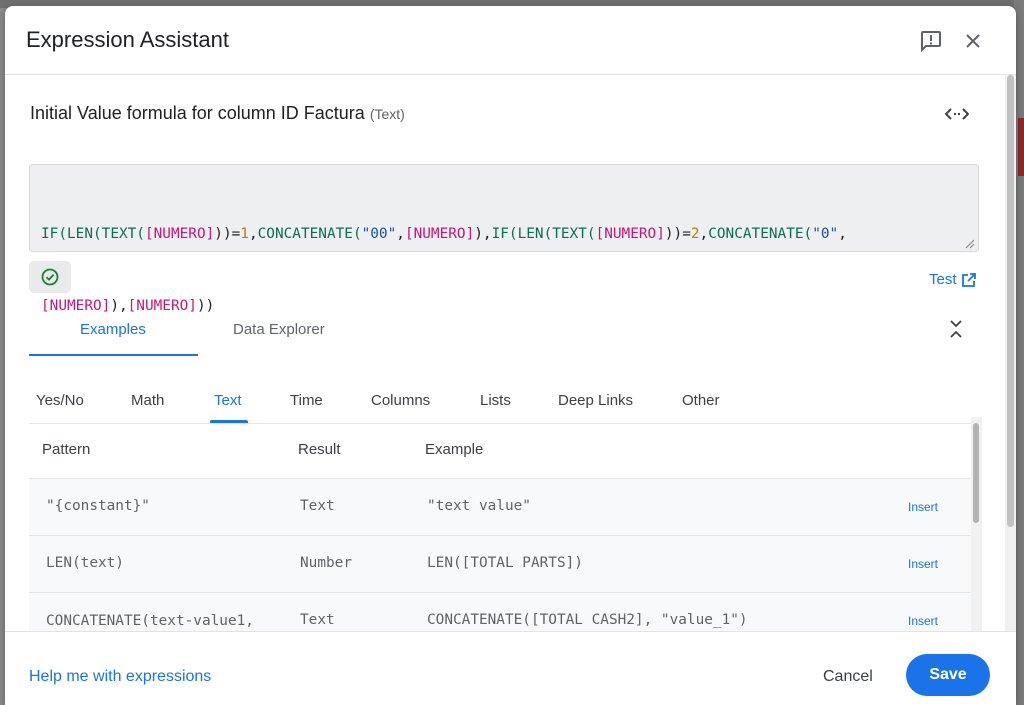 The image size is (1024, 705). Describe the element at coordinates (98, 506) in the screenshot. I see `cell-pattern: "{constant}"` at that location.